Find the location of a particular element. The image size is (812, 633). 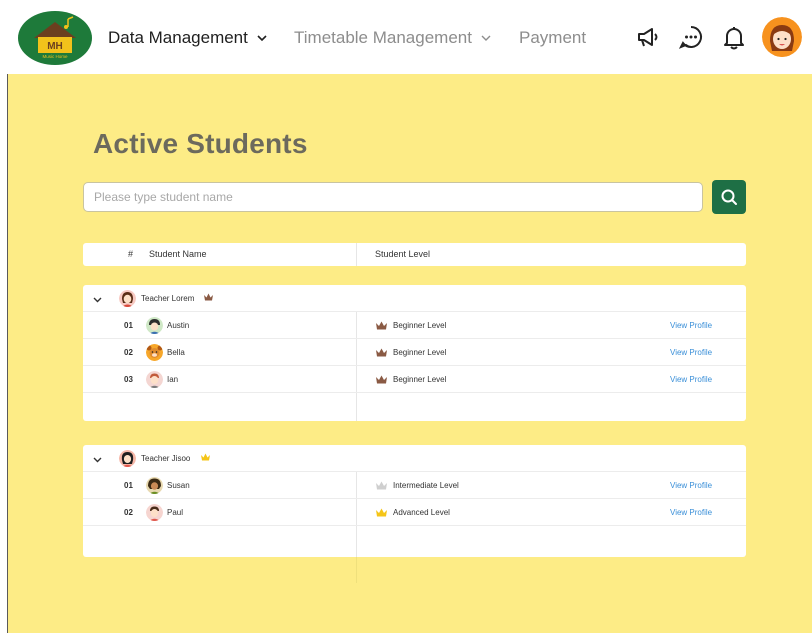

table-row: 02 Bella Beginner Level View Profile is located at coordinates (414, 352).